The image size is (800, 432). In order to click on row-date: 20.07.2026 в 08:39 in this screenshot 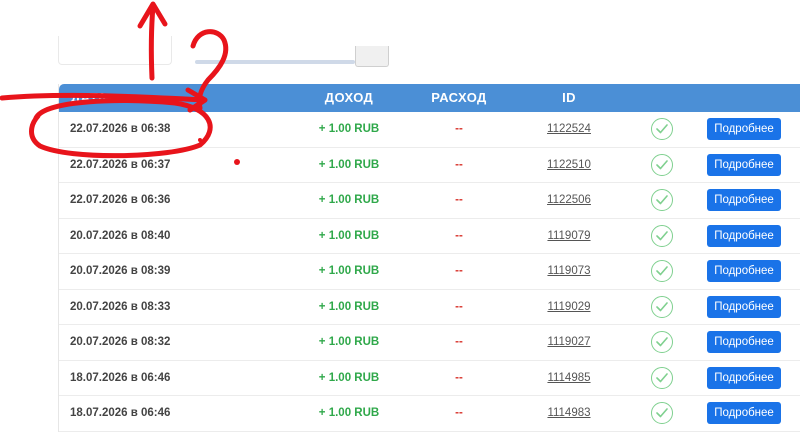, I will do `click(120, 271)`.